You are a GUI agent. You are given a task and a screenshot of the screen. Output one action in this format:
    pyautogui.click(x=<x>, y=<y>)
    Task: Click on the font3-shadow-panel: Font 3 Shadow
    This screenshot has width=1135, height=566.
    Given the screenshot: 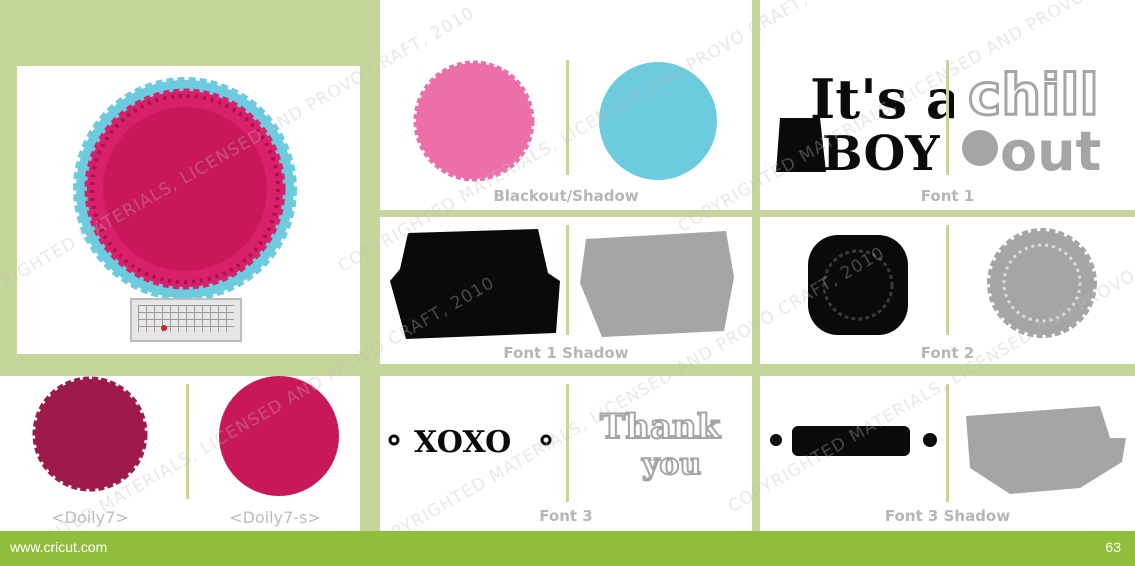 What is the action you would take?
    pyautogui.click(x=947, y=453)
    